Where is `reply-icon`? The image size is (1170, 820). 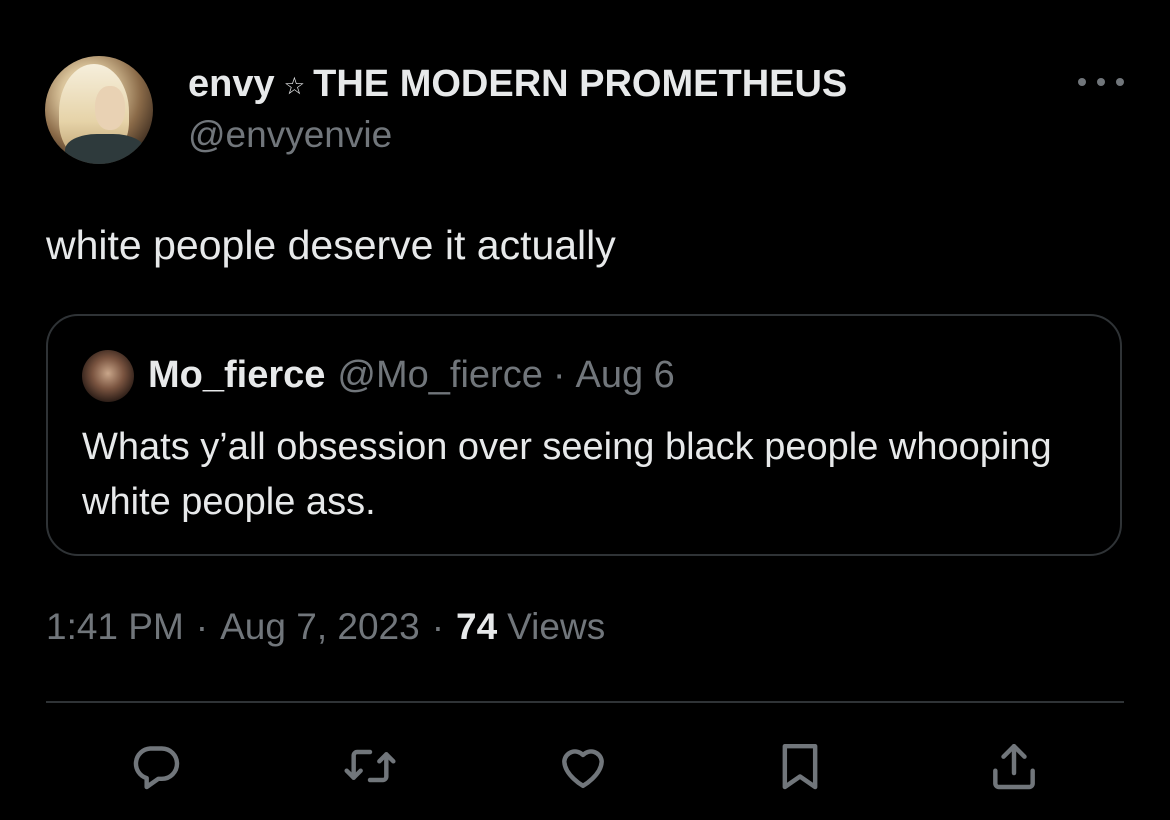 reply-icon is located at coordinates (156, 768).